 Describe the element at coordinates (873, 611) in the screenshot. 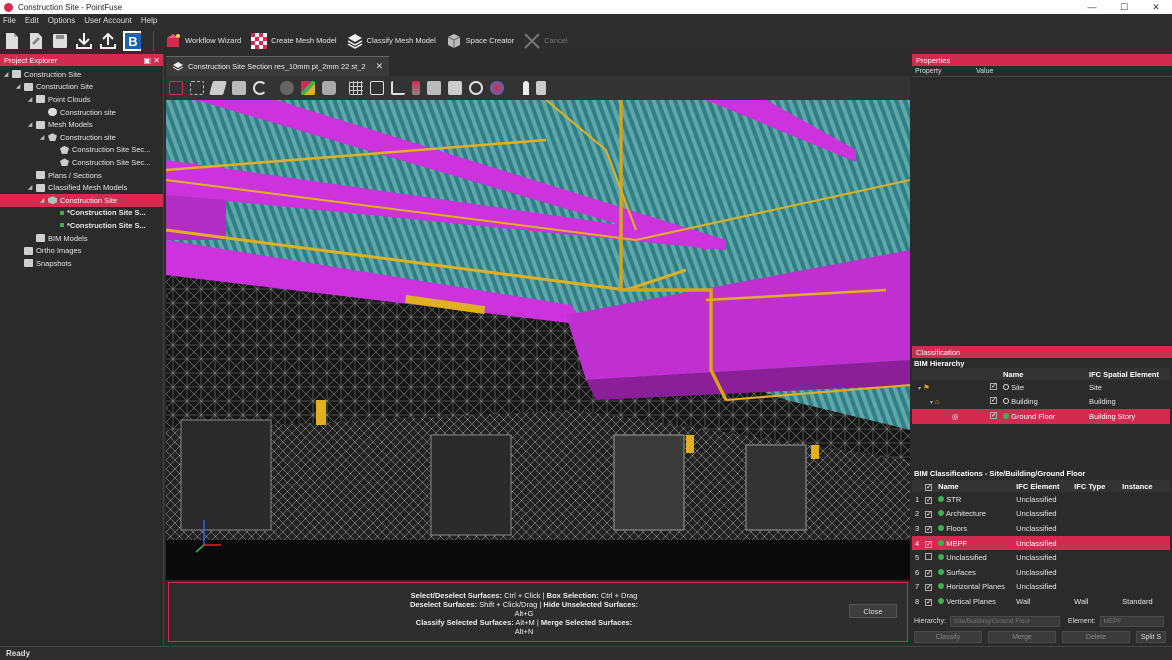

I see `close-hints-button: Close` at that location.